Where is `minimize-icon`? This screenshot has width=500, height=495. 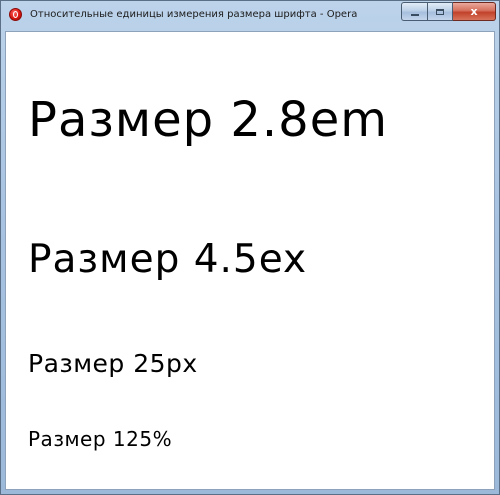
minimize-icon is located at coordinates (414, 14).